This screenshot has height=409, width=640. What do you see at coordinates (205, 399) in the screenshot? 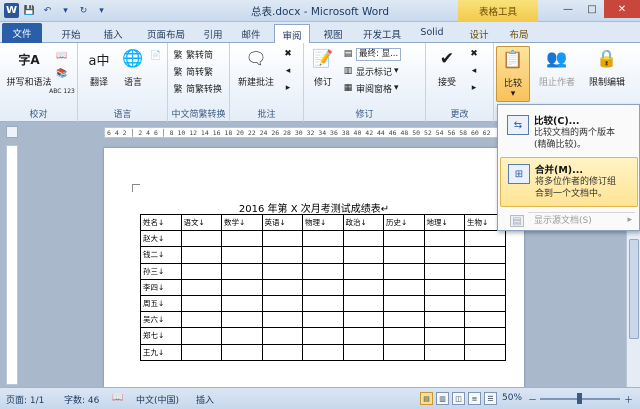
I see `insert-mode-indicator: 插入` at bounding box center [205, 399].